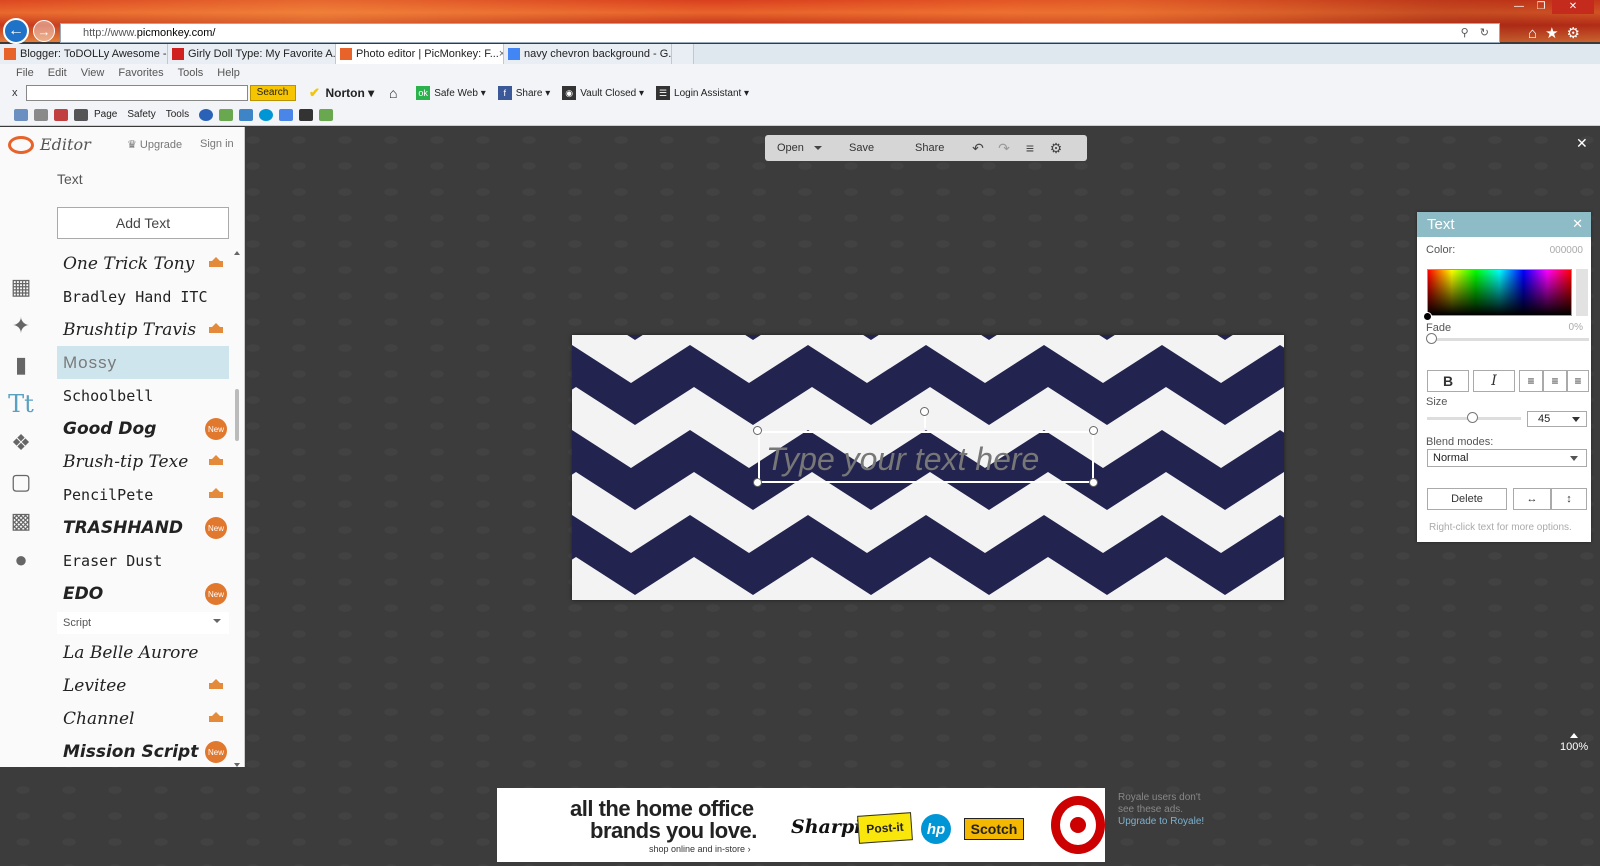 The height and width of the screenshot is (866, 1600). Describe the element at coordinates (237, 253) in the screenshot. I see `scroll-up-icon` at that location.